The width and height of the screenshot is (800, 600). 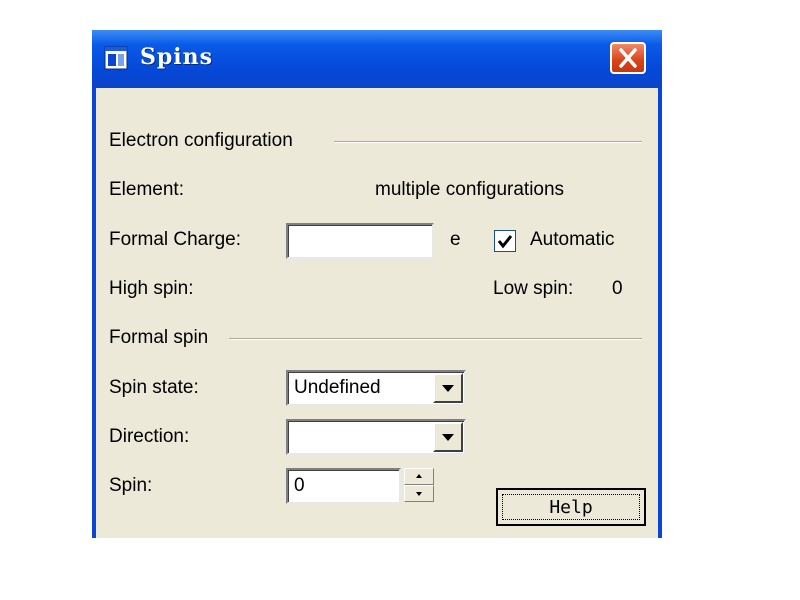 What do you see at coordinates (154, 387) in the screenshot?
I see `spin-state-label: Spin state:` at bounding box center [154, 387].